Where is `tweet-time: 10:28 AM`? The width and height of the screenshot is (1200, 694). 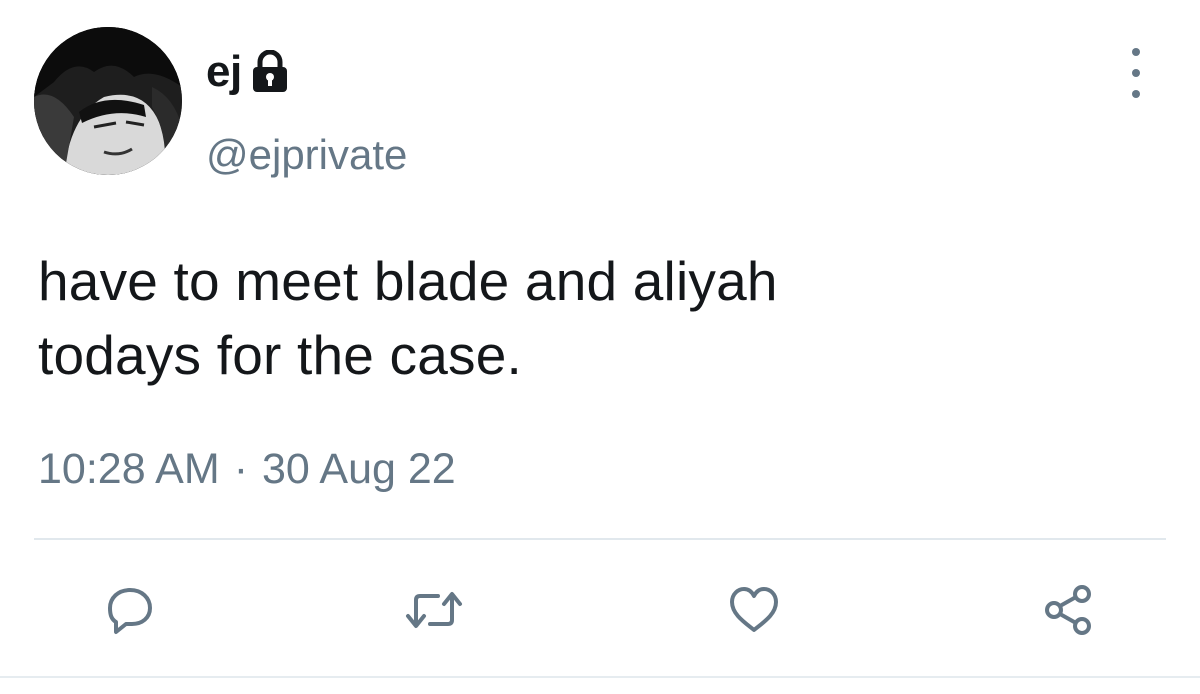
tweet-time: 10:28 AM is located at coordinates (129, 469).